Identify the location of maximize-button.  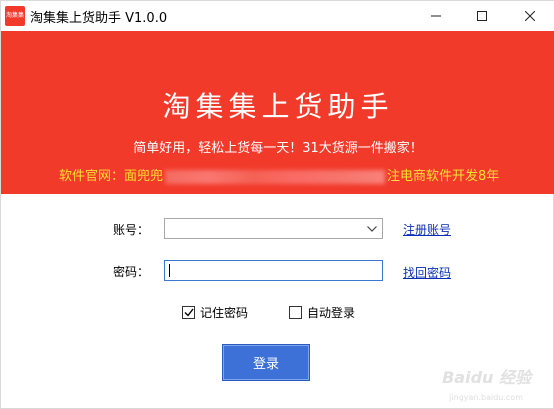
(482, 16).